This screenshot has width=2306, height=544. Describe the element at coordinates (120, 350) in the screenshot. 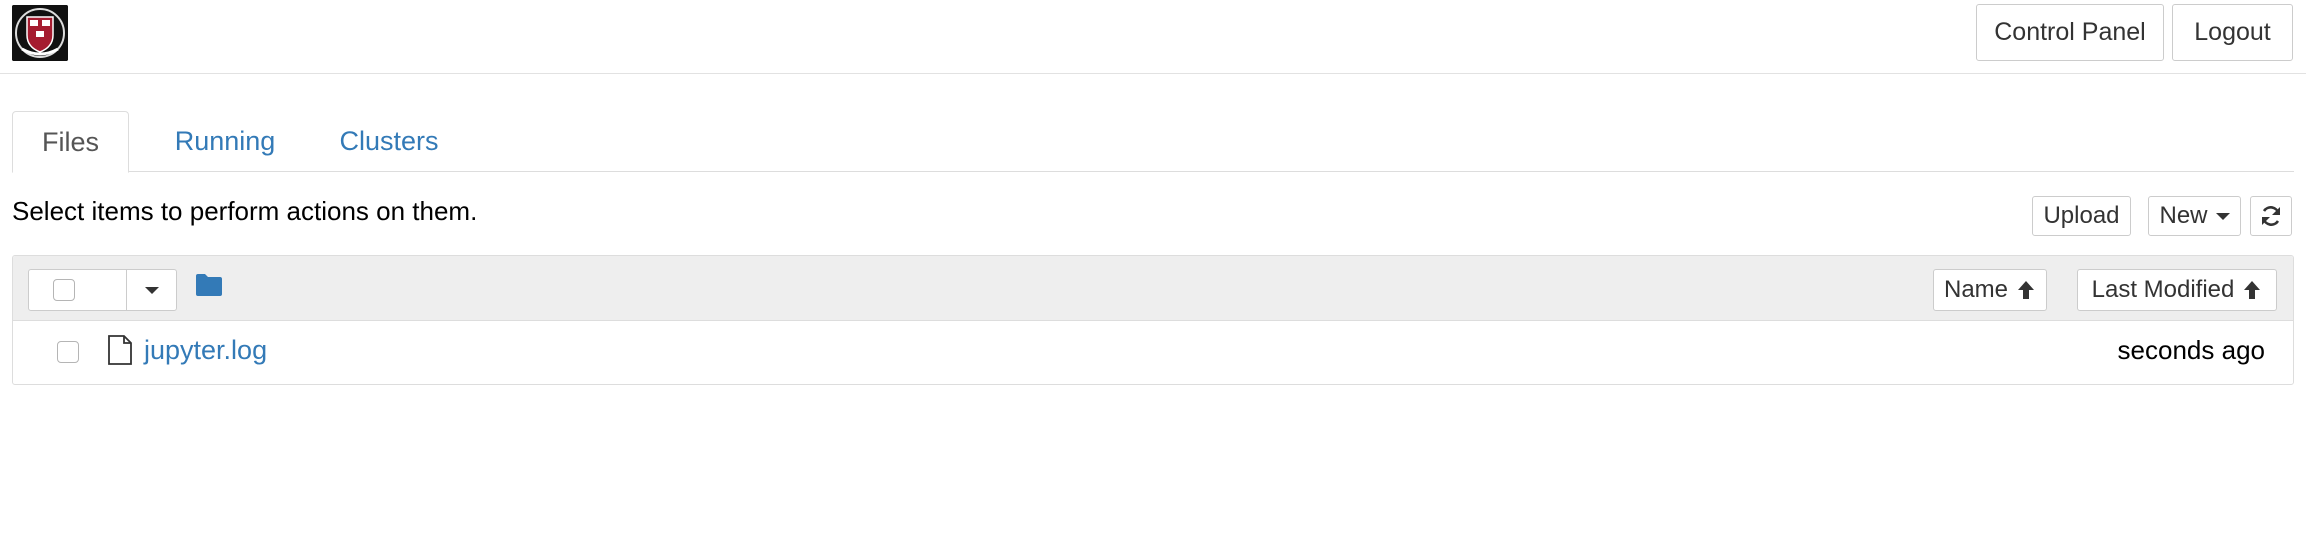

I see `file-icon` at that location.